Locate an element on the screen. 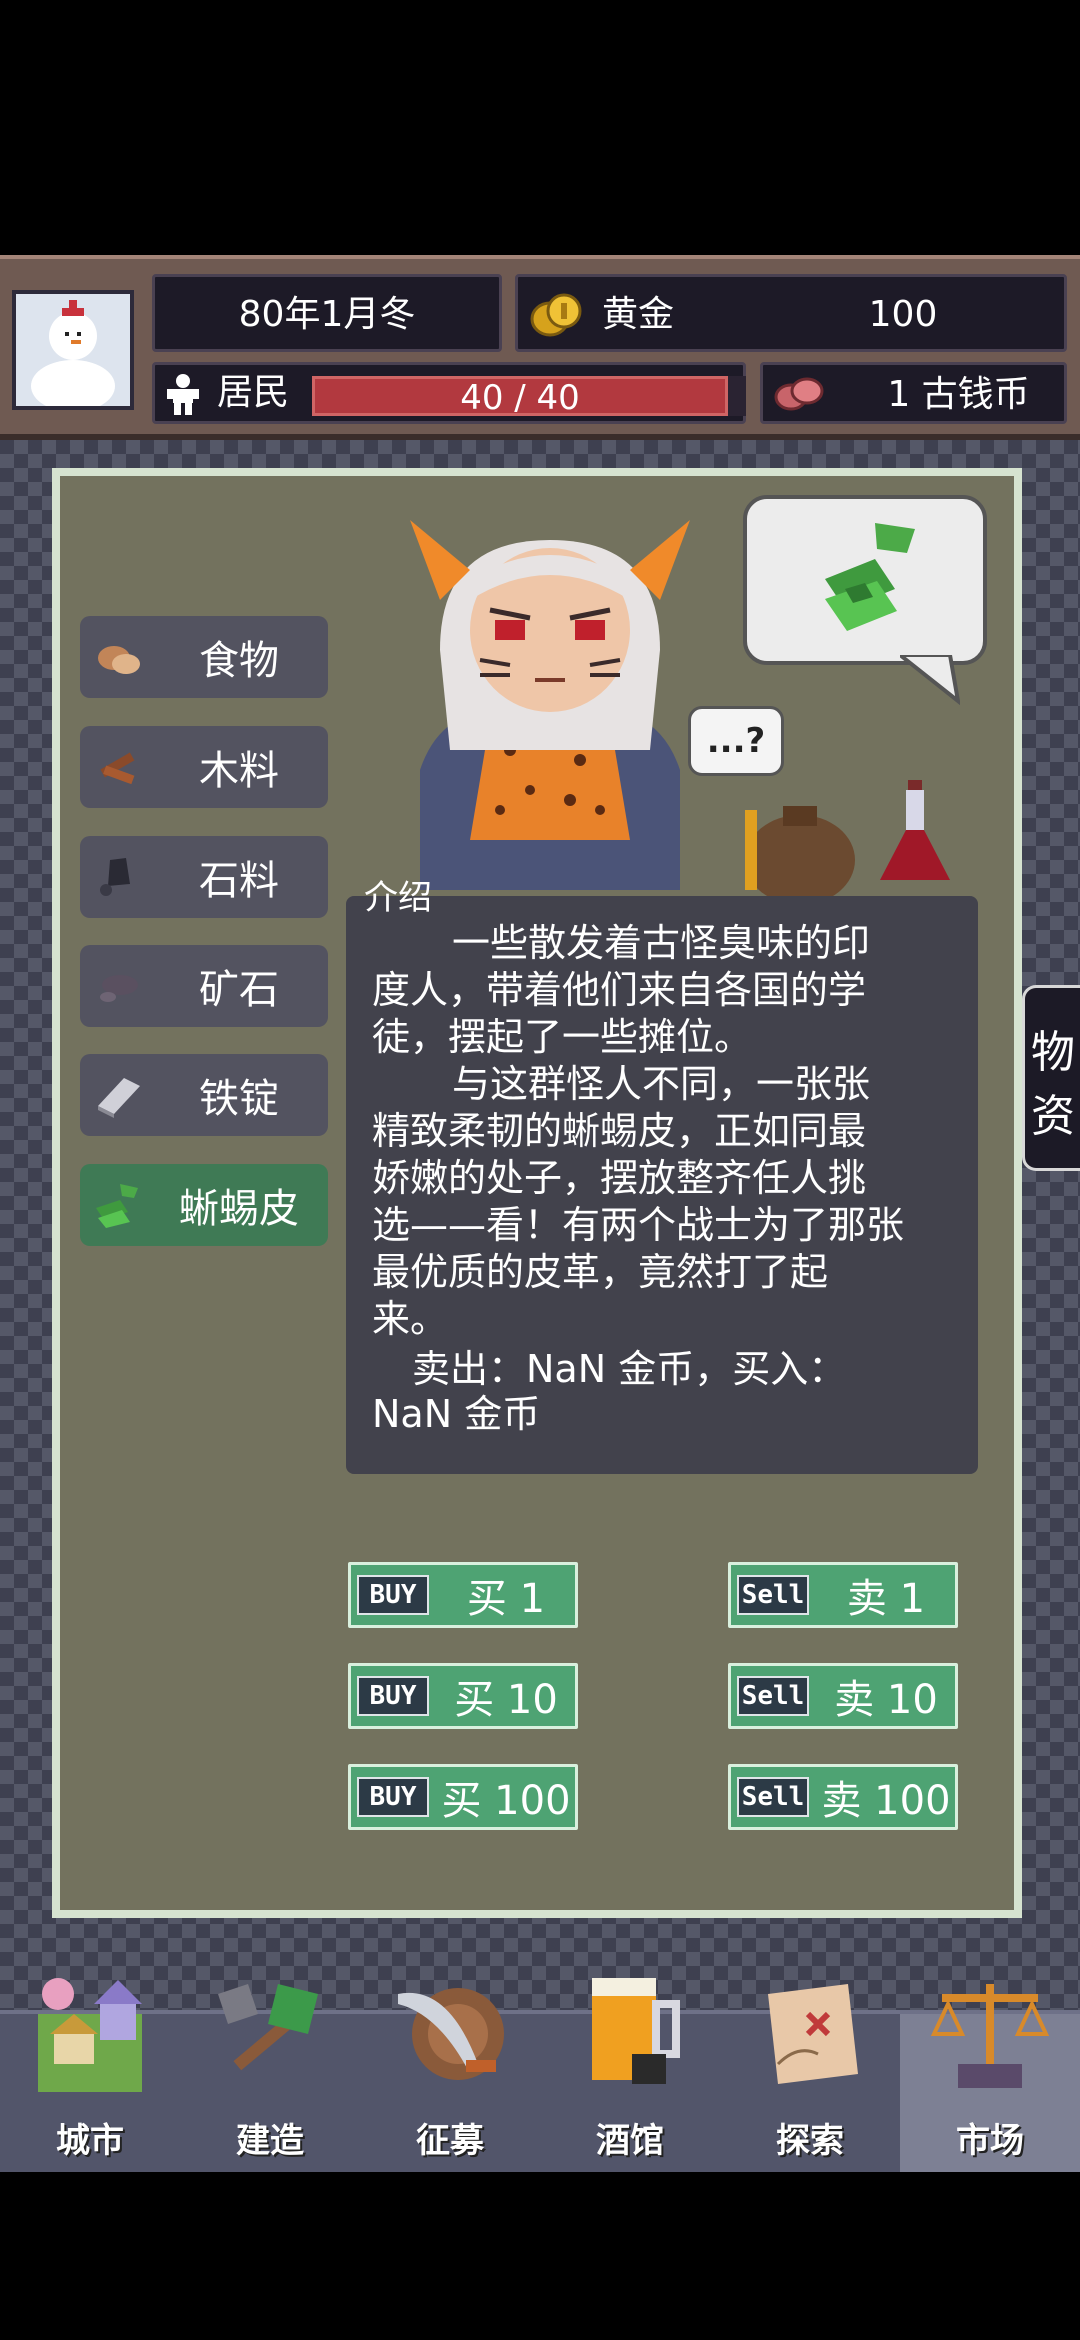 The height and width of the screenshot is (2340, 1080). category-label: 食物 is located at coordinates (239, 661).